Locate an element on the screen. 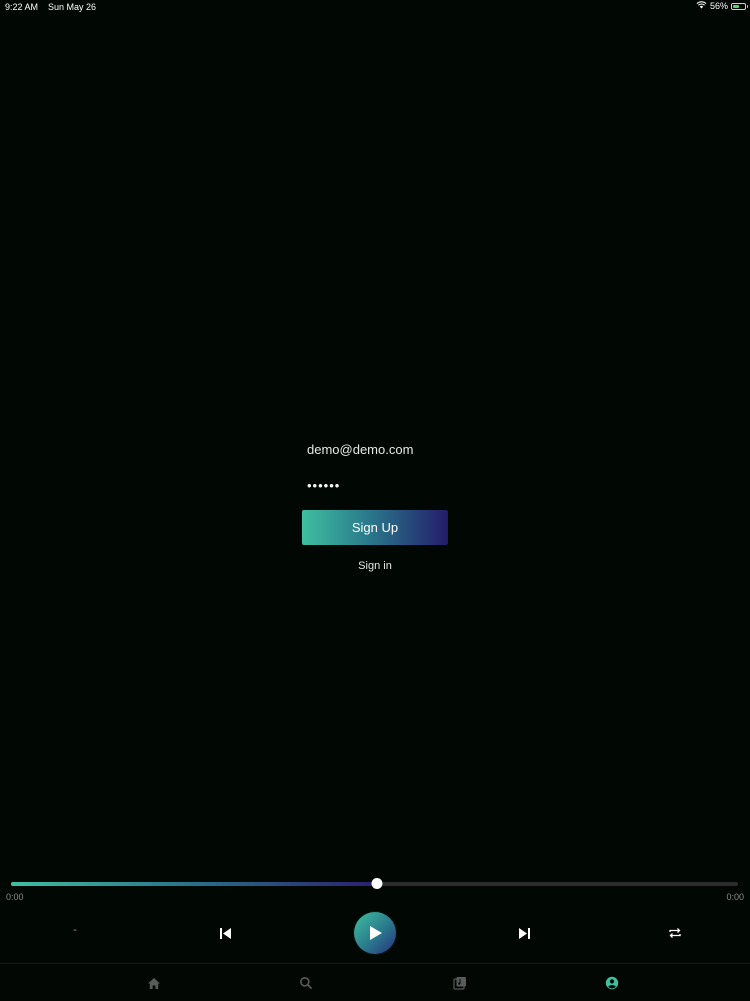 This screenshot has height=1001, width=750. repeat-button is located at coordinates (675, 933).